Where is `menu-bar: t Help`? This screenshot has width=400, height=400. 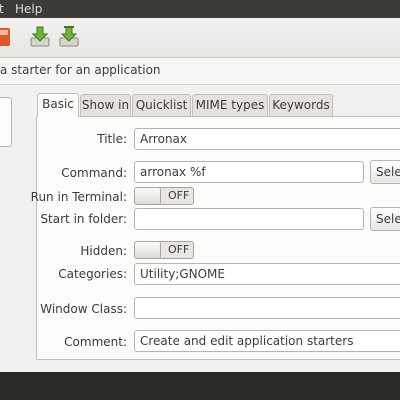 menu-bar: t Help is located at coordinates (200, 9).